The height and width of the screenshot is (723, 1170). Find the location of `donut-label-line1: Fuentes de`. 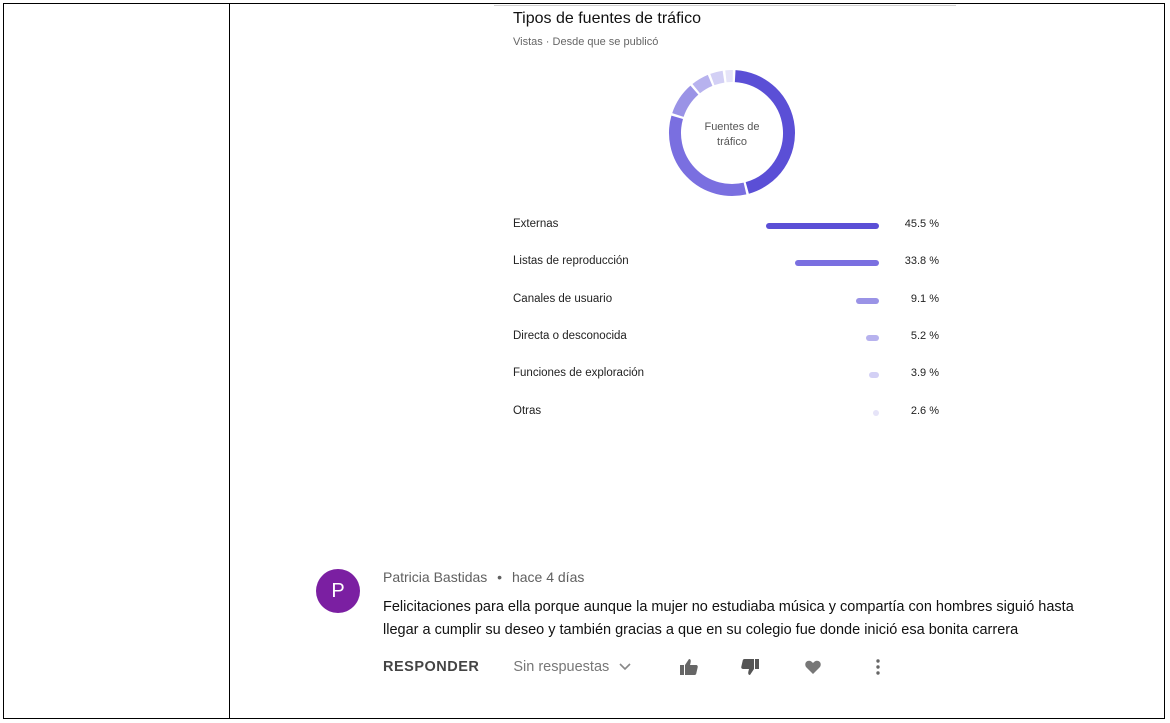

donut-label-line1: Fuentes de is located at coordinates (732, 127).